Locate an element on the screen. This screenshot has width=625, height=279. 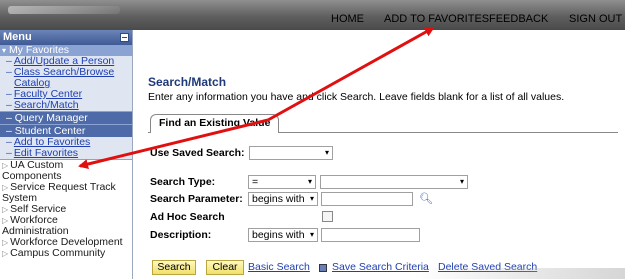
sidebar-item-search-match: – Search/Match is located at coordinates (66, 105).